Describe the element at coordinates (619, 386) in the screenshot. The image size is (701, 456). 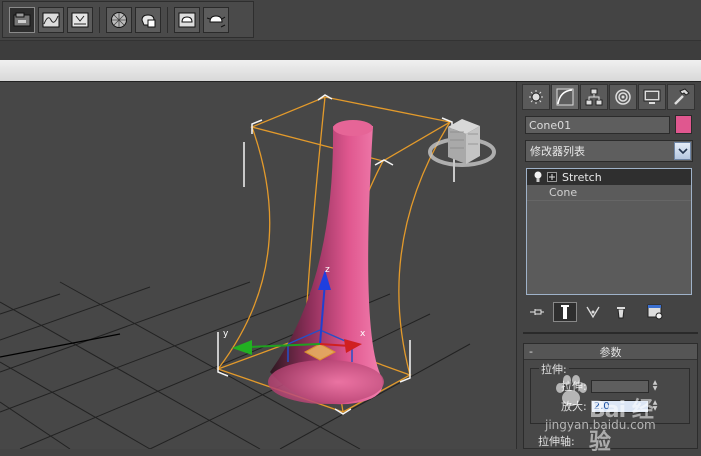
I see `stretch-value-field` at that location.